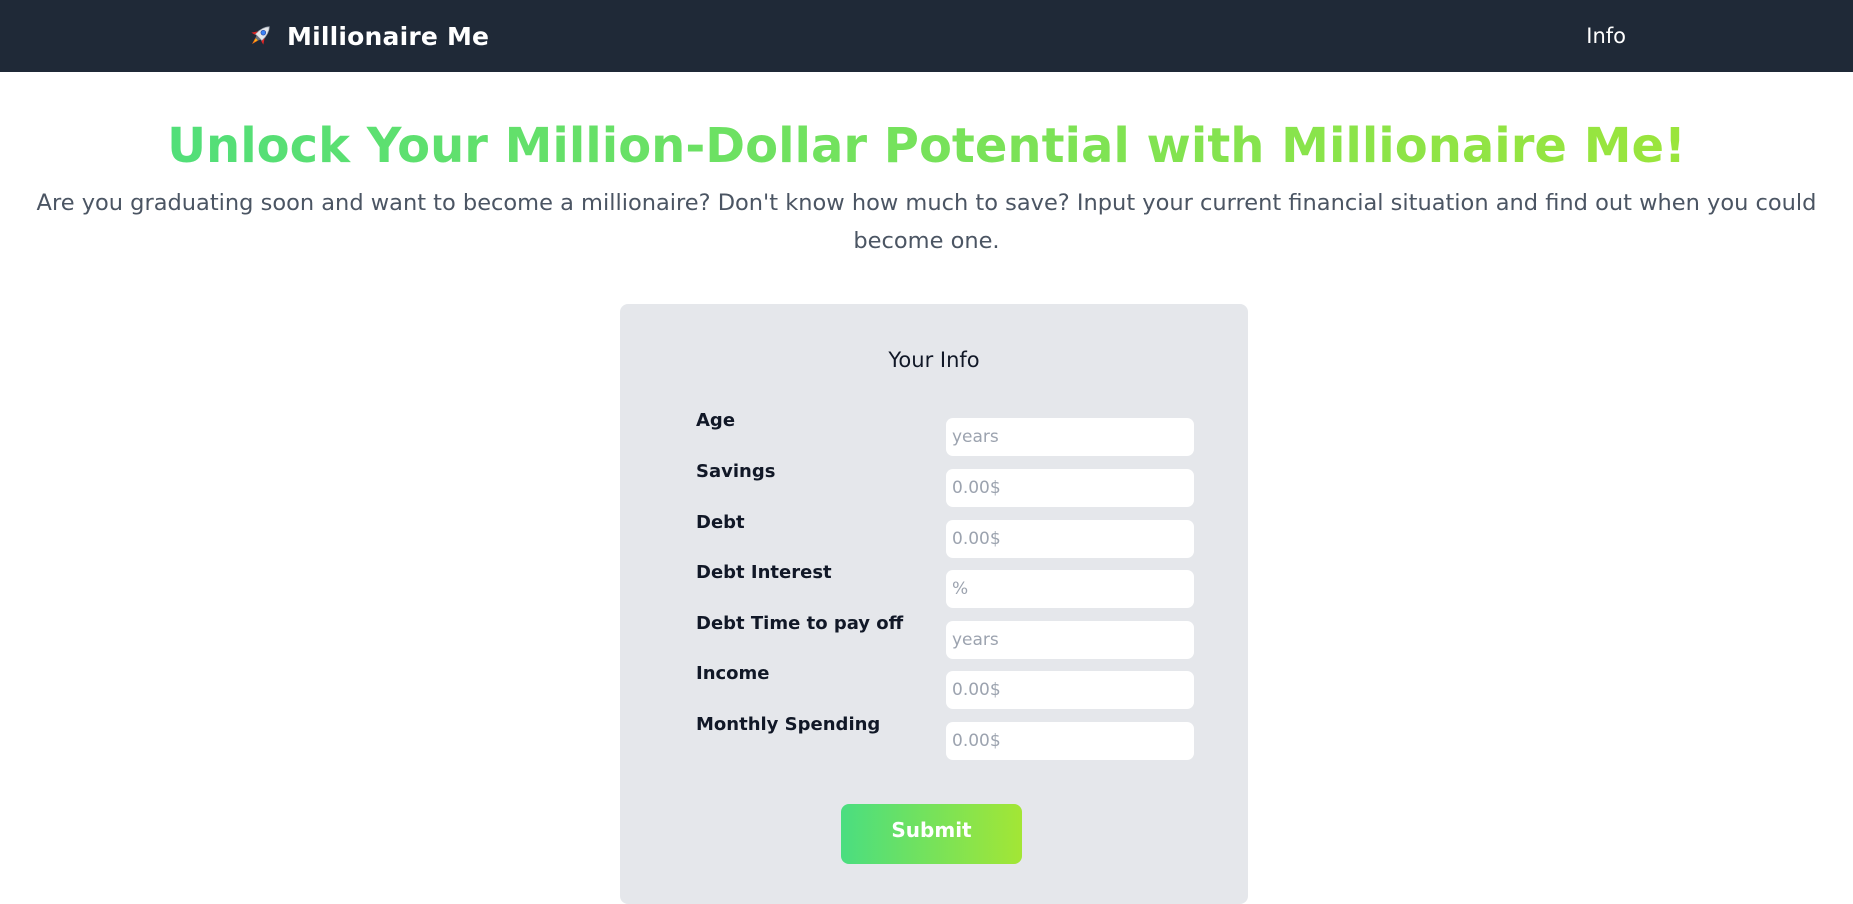 The image size is (1853, 904). Describe the element at coordinates (720, 522) in the screenshot. I see `debt-label: Debt` at that location.